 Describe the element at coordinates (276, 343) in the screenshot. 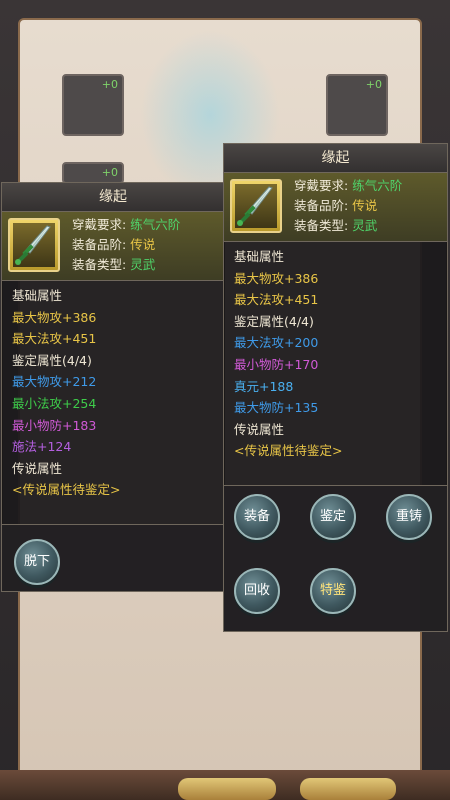

I see `stat-line: 最大法攻+200` at that location.